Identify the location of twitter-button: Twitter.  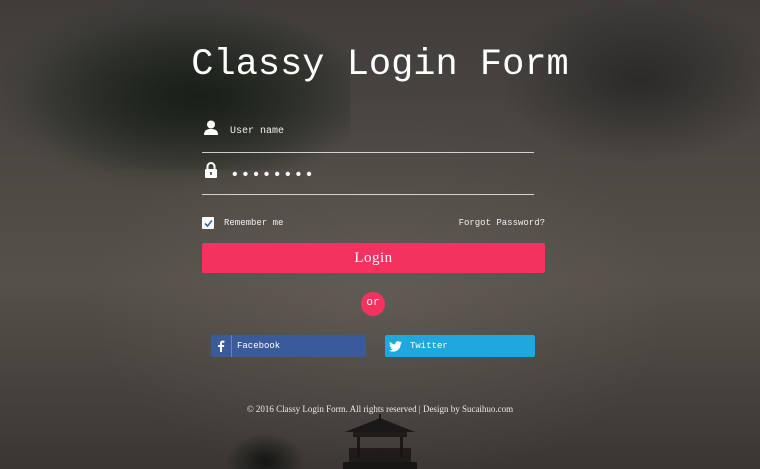
(460, 346).